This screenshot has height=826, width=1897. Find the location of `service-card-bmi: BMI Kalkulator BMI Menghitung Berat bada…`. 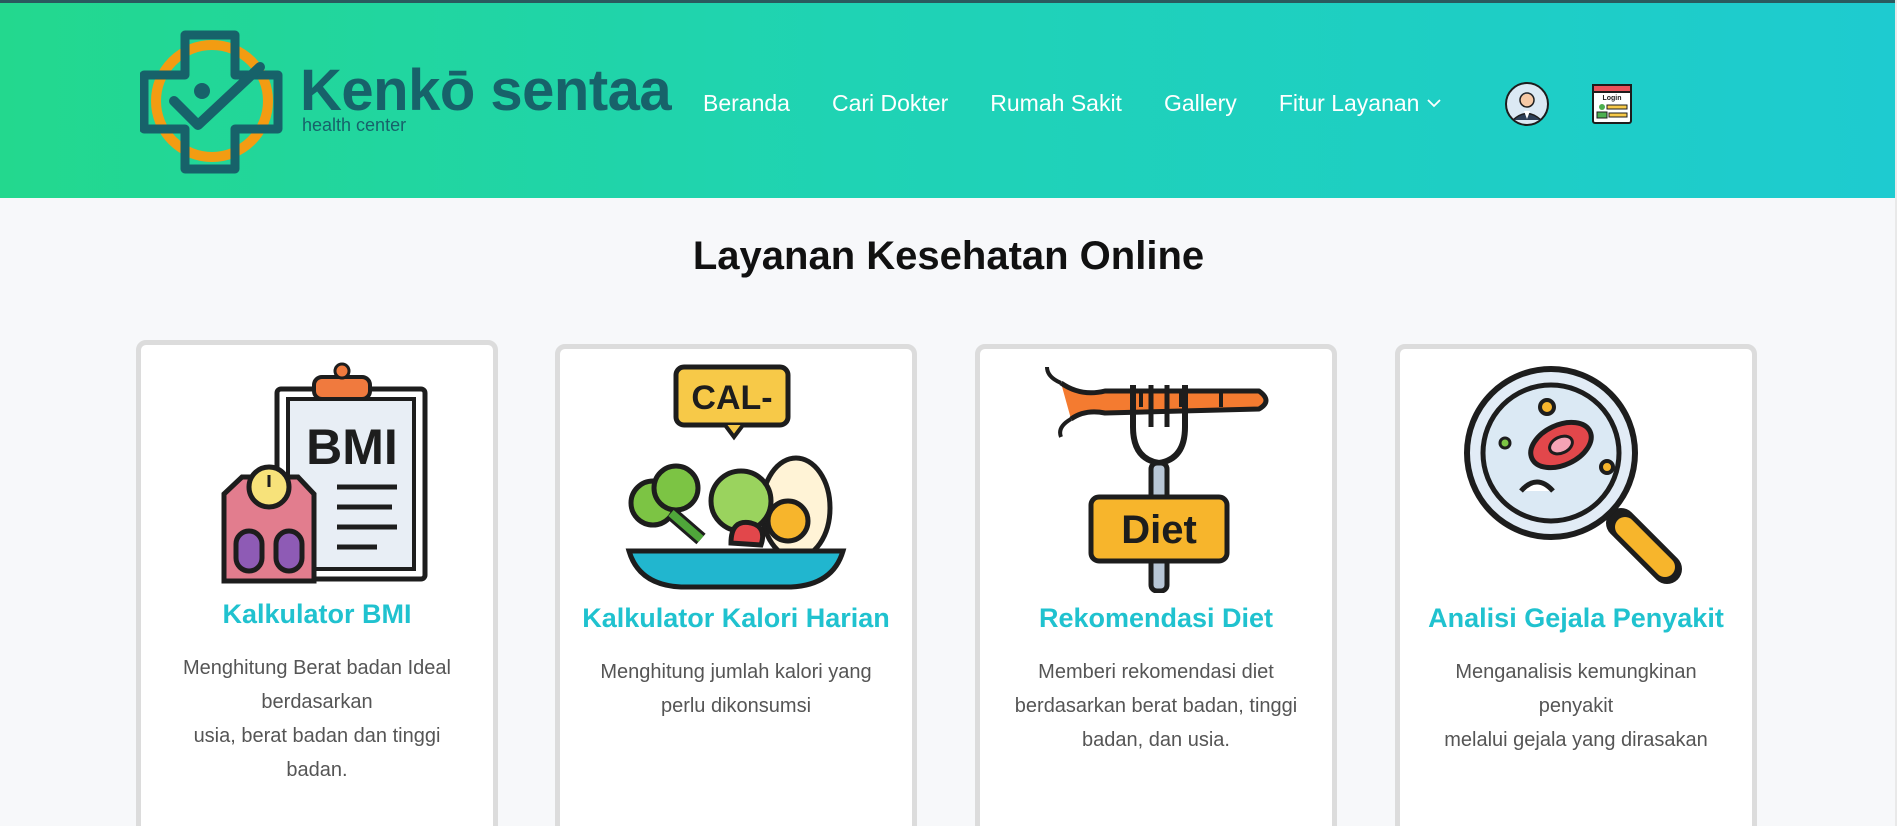

service-card-bmi: BMI Kalkulator BMI Menghitung Berat bada… is located at coordinates (317, 583).